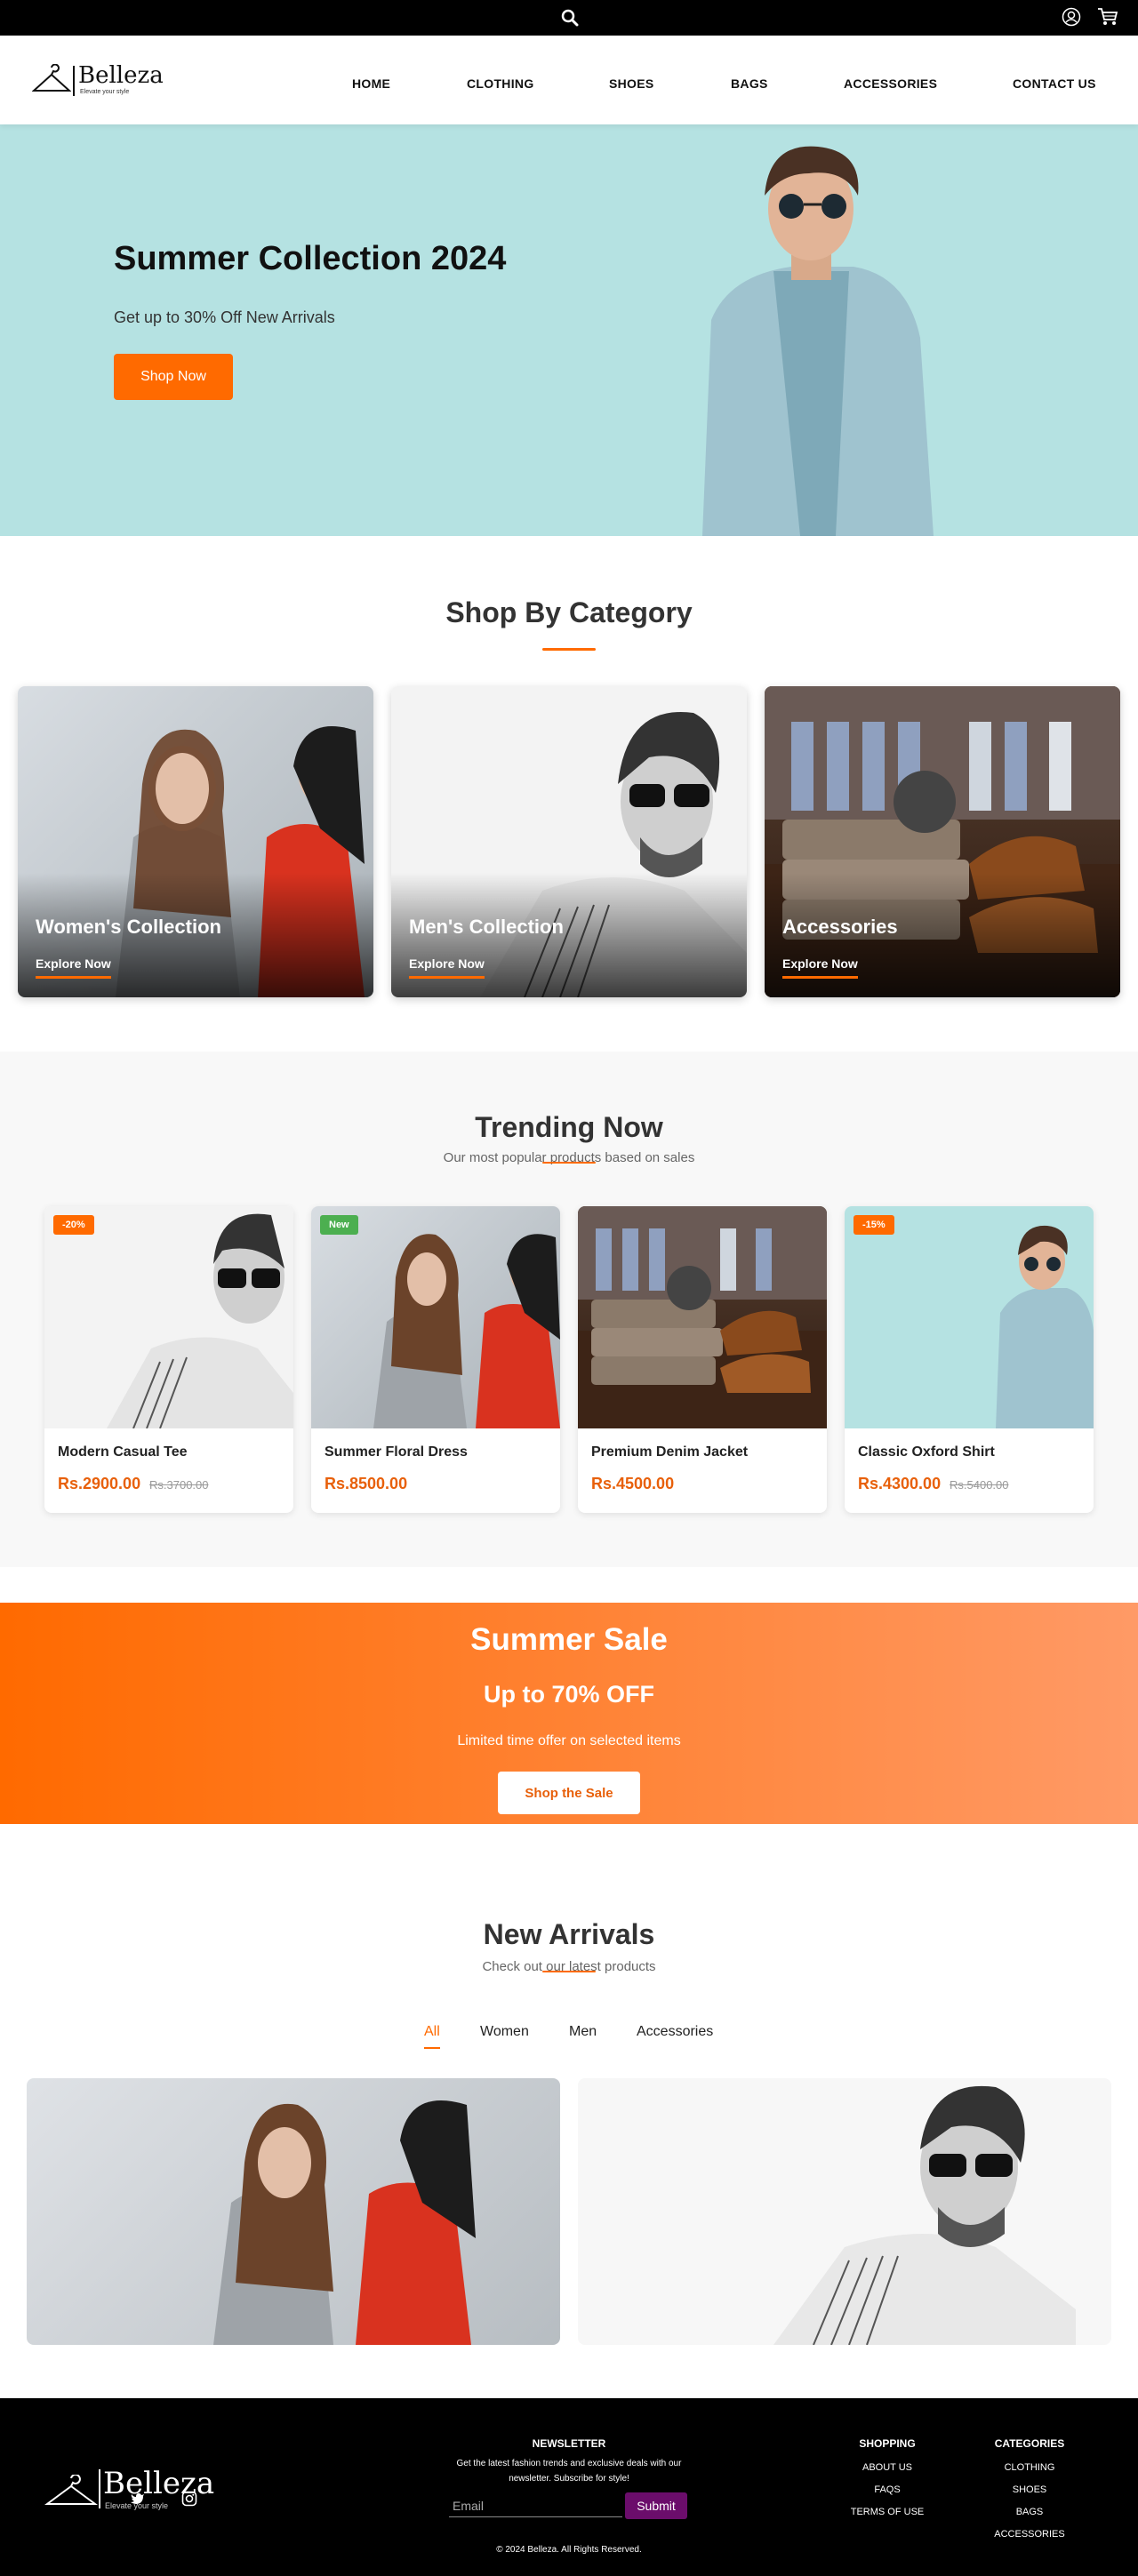  What do you see at coordinates (99, 1483) in the screenshot?
I see `product-price: Rs.2900.00` at bounding box center [99, 1483].